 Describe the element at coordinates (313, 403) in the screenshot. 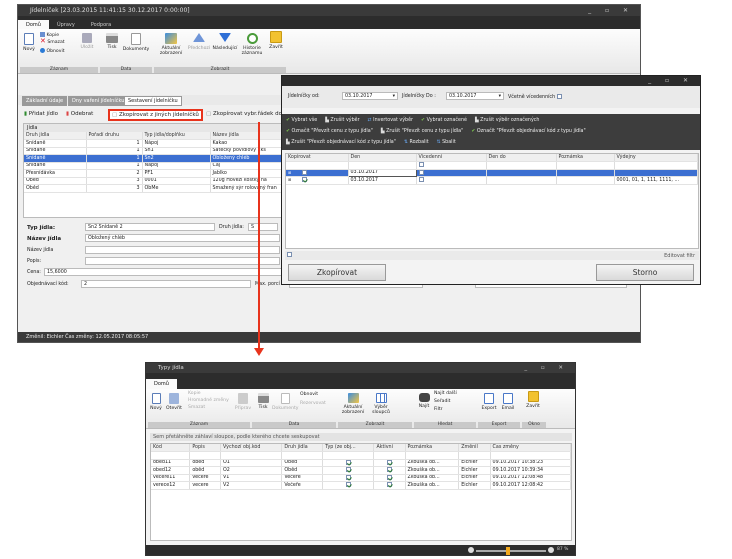

I see `second-rezervovat-button: Rezervovat` at that location.